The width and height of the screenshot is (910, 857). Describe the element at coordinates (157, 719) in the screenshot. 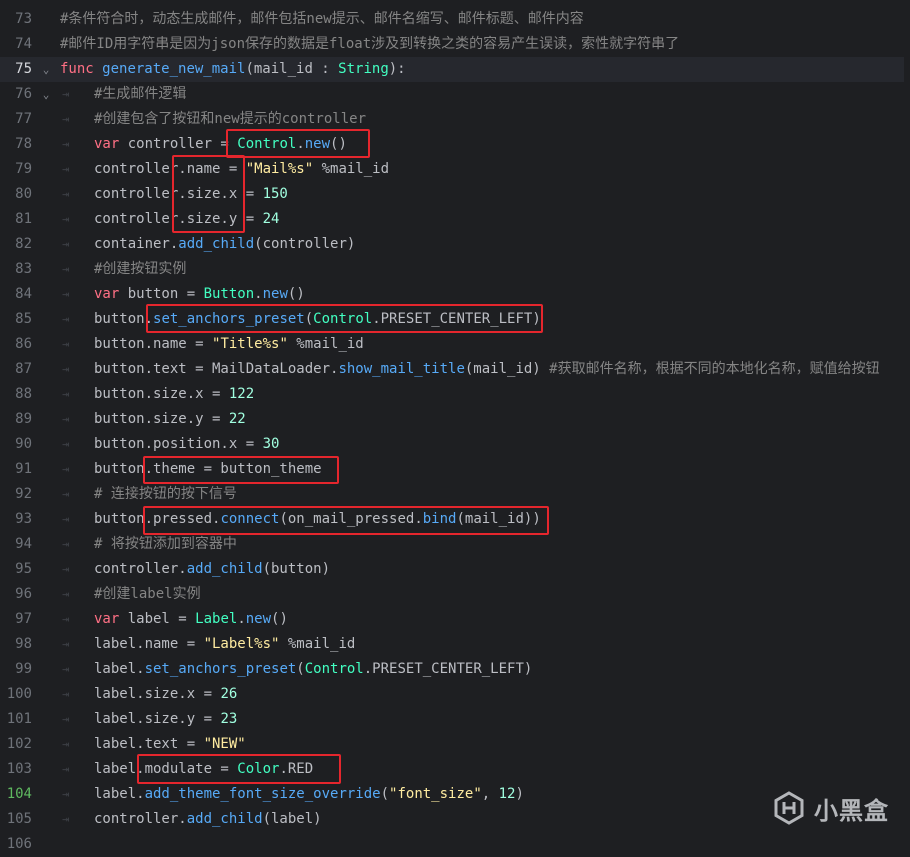

I see `code-token: label.size.y =` at that location.